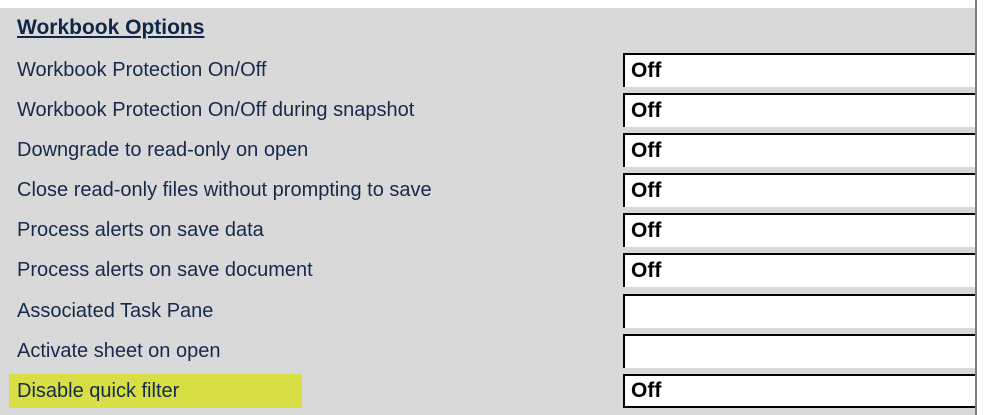 The height and width of the screenshot is (415, 987). What do you see at coordinates (799, 230) in the screenshot?
I see `process-alerts-save-data-value: Off` at bounding box center [799, 230].